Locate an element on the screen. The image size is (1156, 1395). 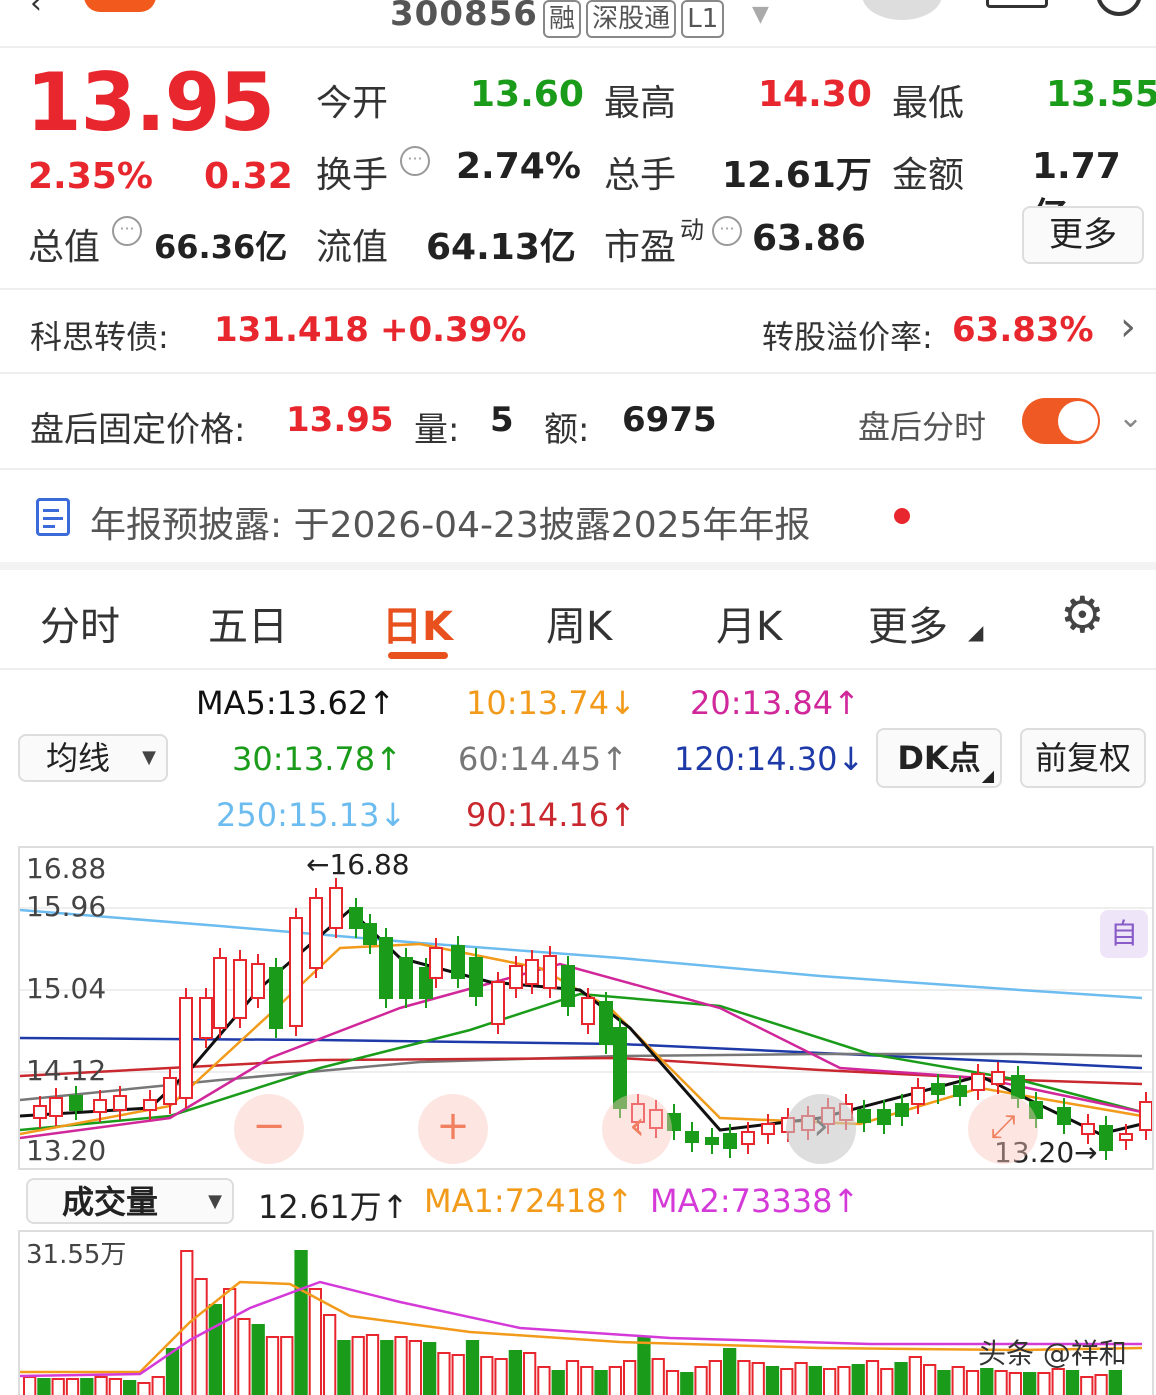
window-icon is located at coordinates (1017, 4).